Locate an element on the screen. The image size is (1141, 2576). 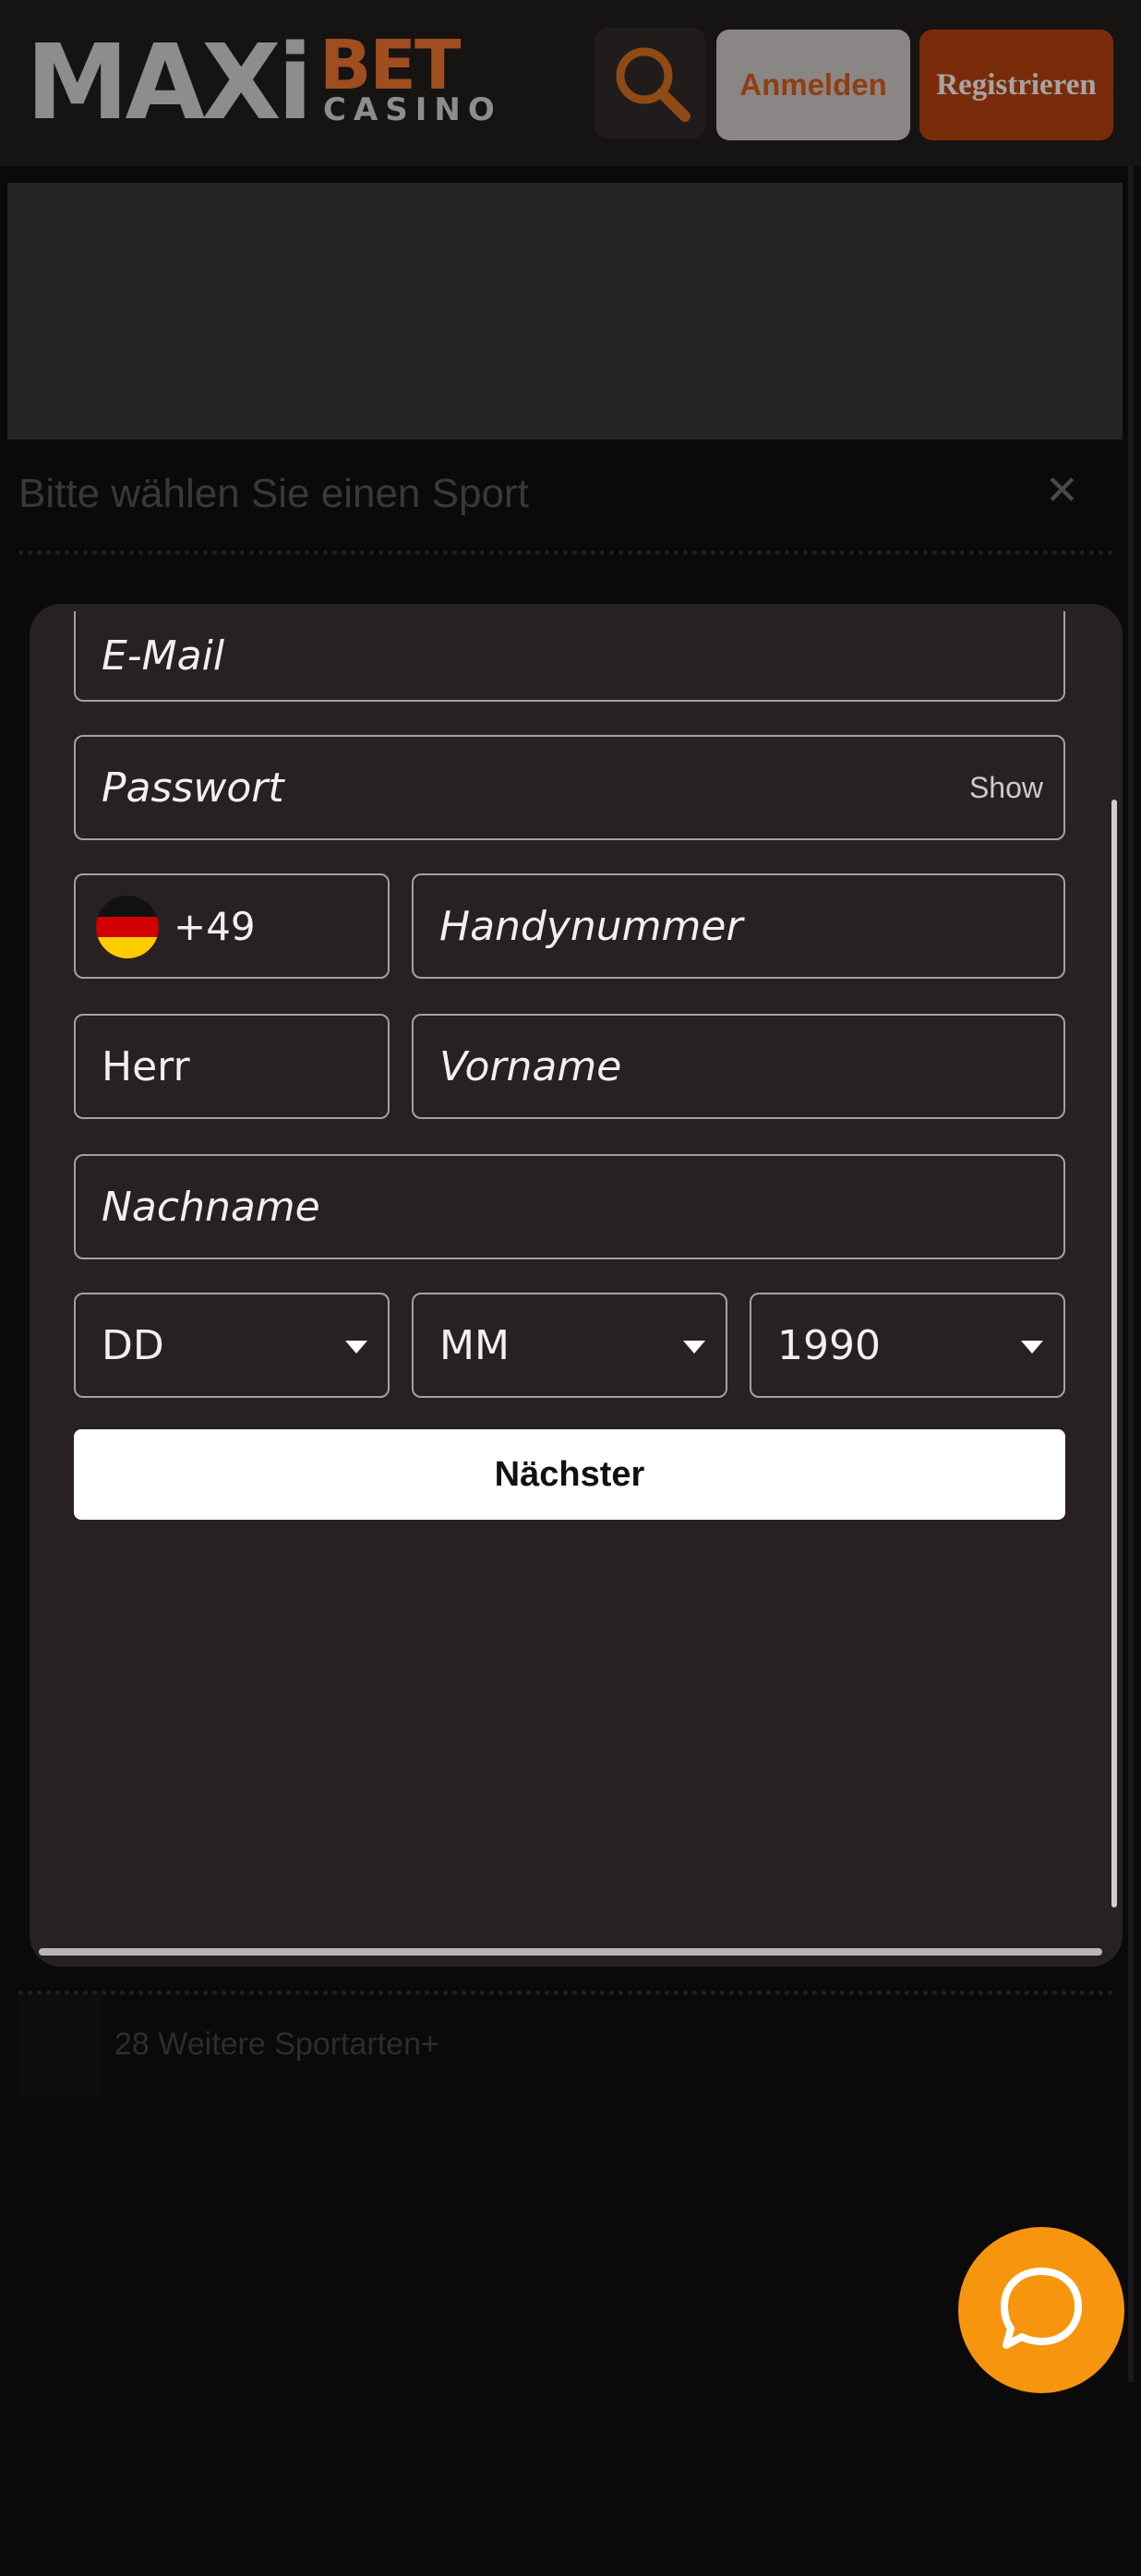
birth-year-select: 1990 is located at coordinates (907, 1345).